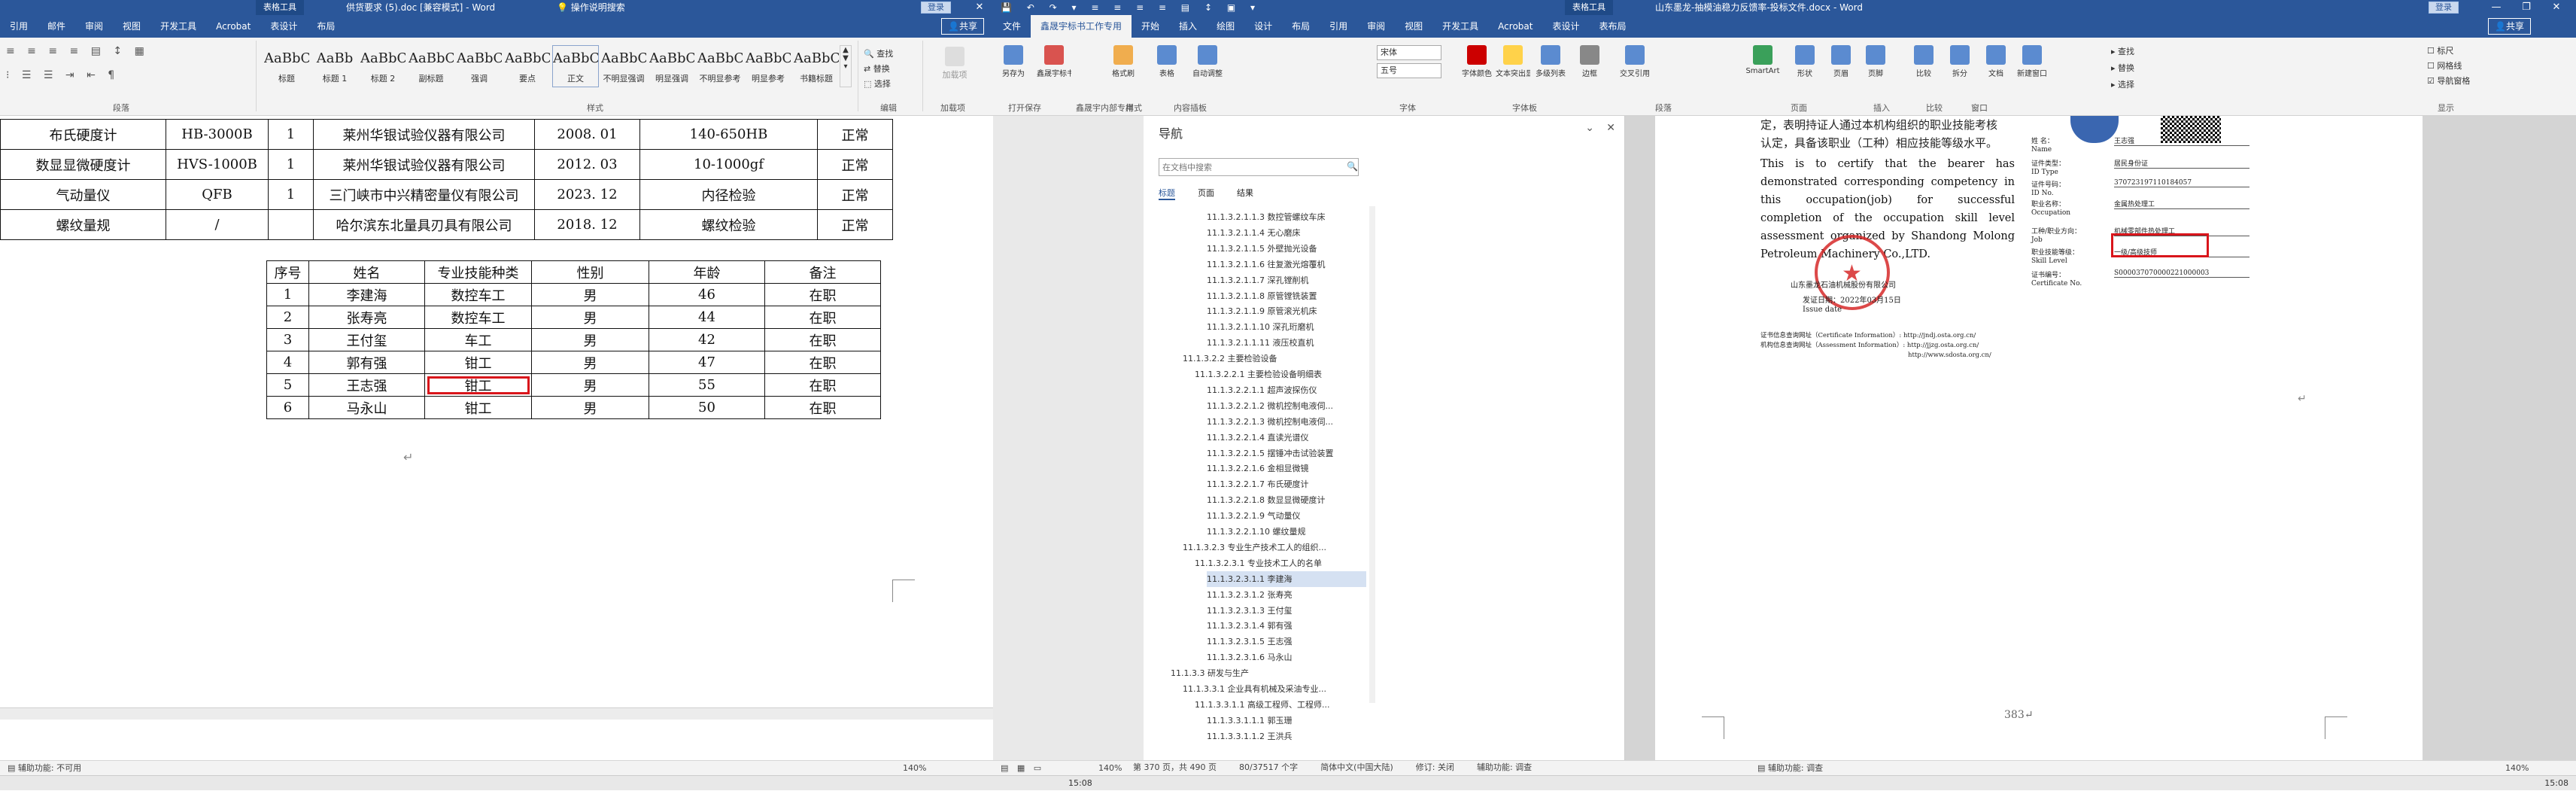 Image resolution: width=2576 pixels, height=791 pixels. I want to click on table-cell: 1, so click(292, 195).